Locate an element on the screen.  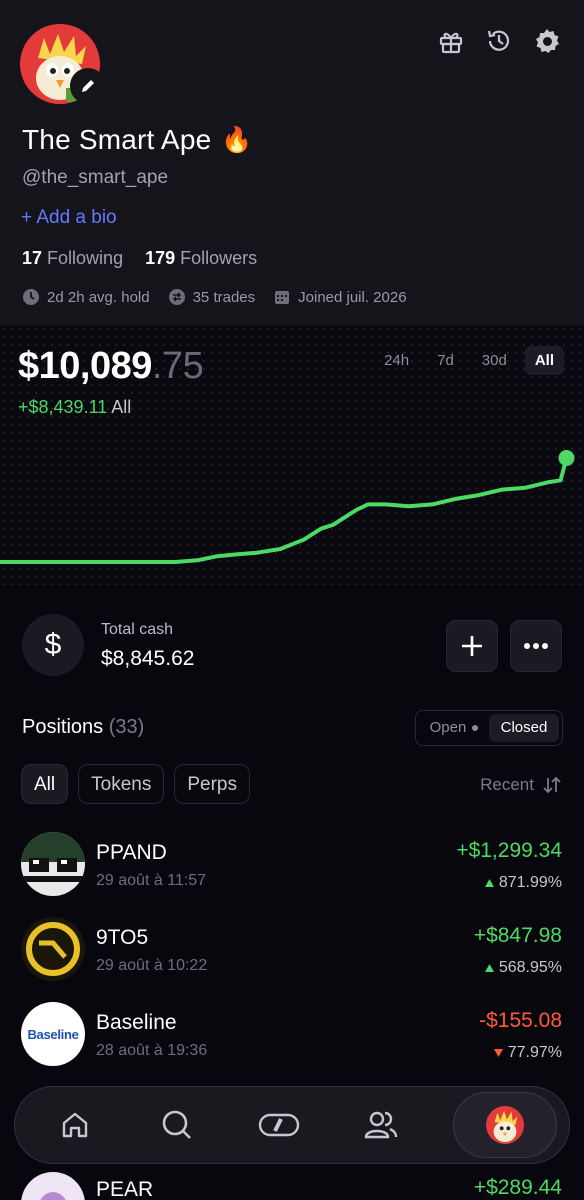
token-date: 28 août à 19:36 is located at coordinates (152, 1050).